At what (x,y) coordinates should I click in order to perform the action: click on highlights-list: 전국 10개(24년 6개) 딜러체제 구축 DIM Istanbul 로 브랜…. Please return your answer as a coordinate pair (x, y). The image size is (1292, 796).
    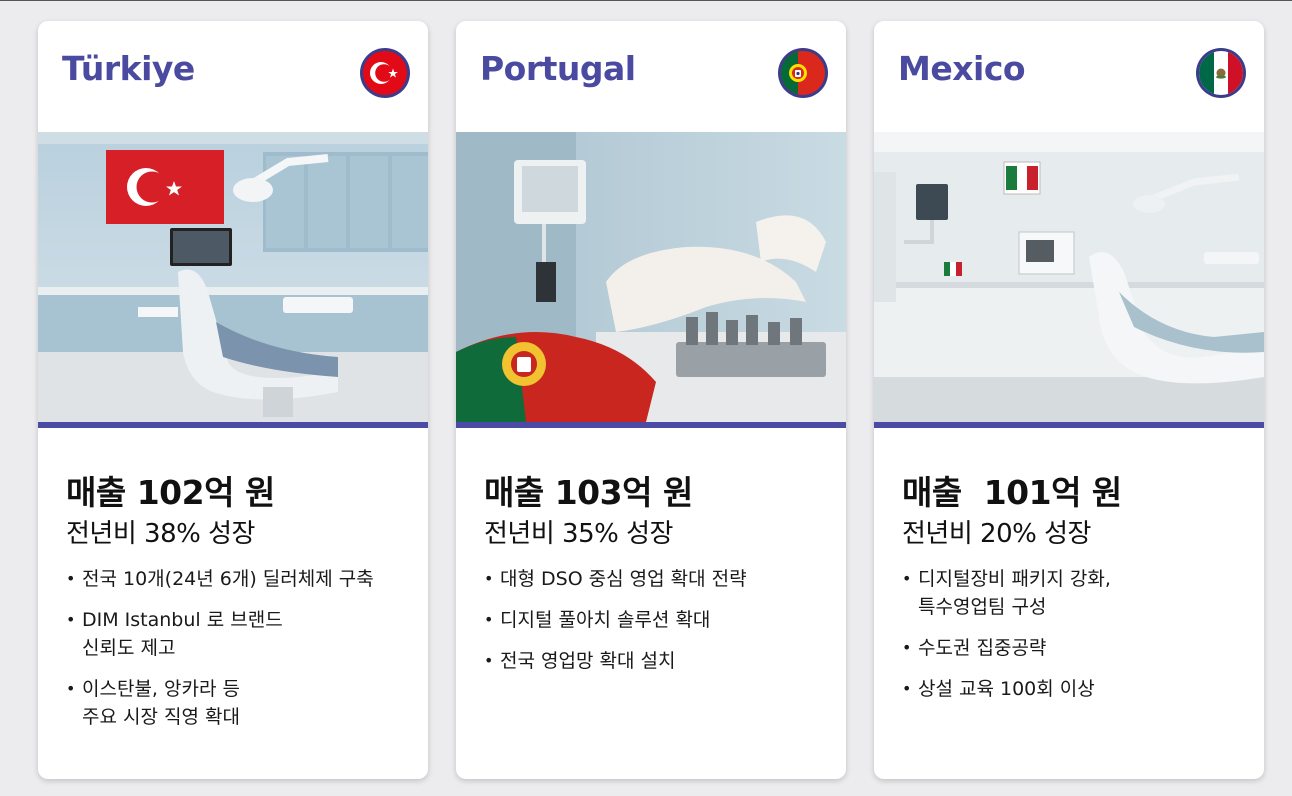
    Looking at the image, I should click on (241, 654).